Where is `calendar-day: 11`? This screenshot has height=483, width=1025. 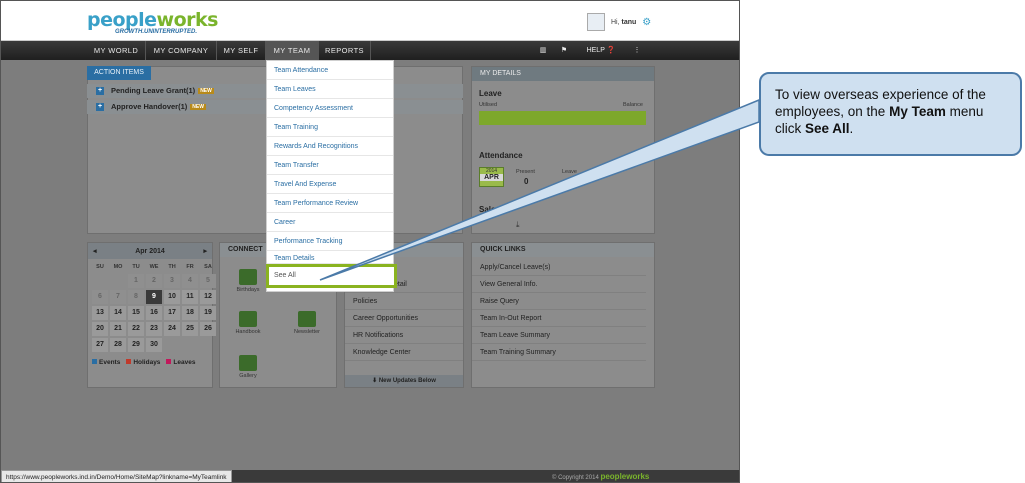 calendar-day: 11 is located at coordinates (190, 297).